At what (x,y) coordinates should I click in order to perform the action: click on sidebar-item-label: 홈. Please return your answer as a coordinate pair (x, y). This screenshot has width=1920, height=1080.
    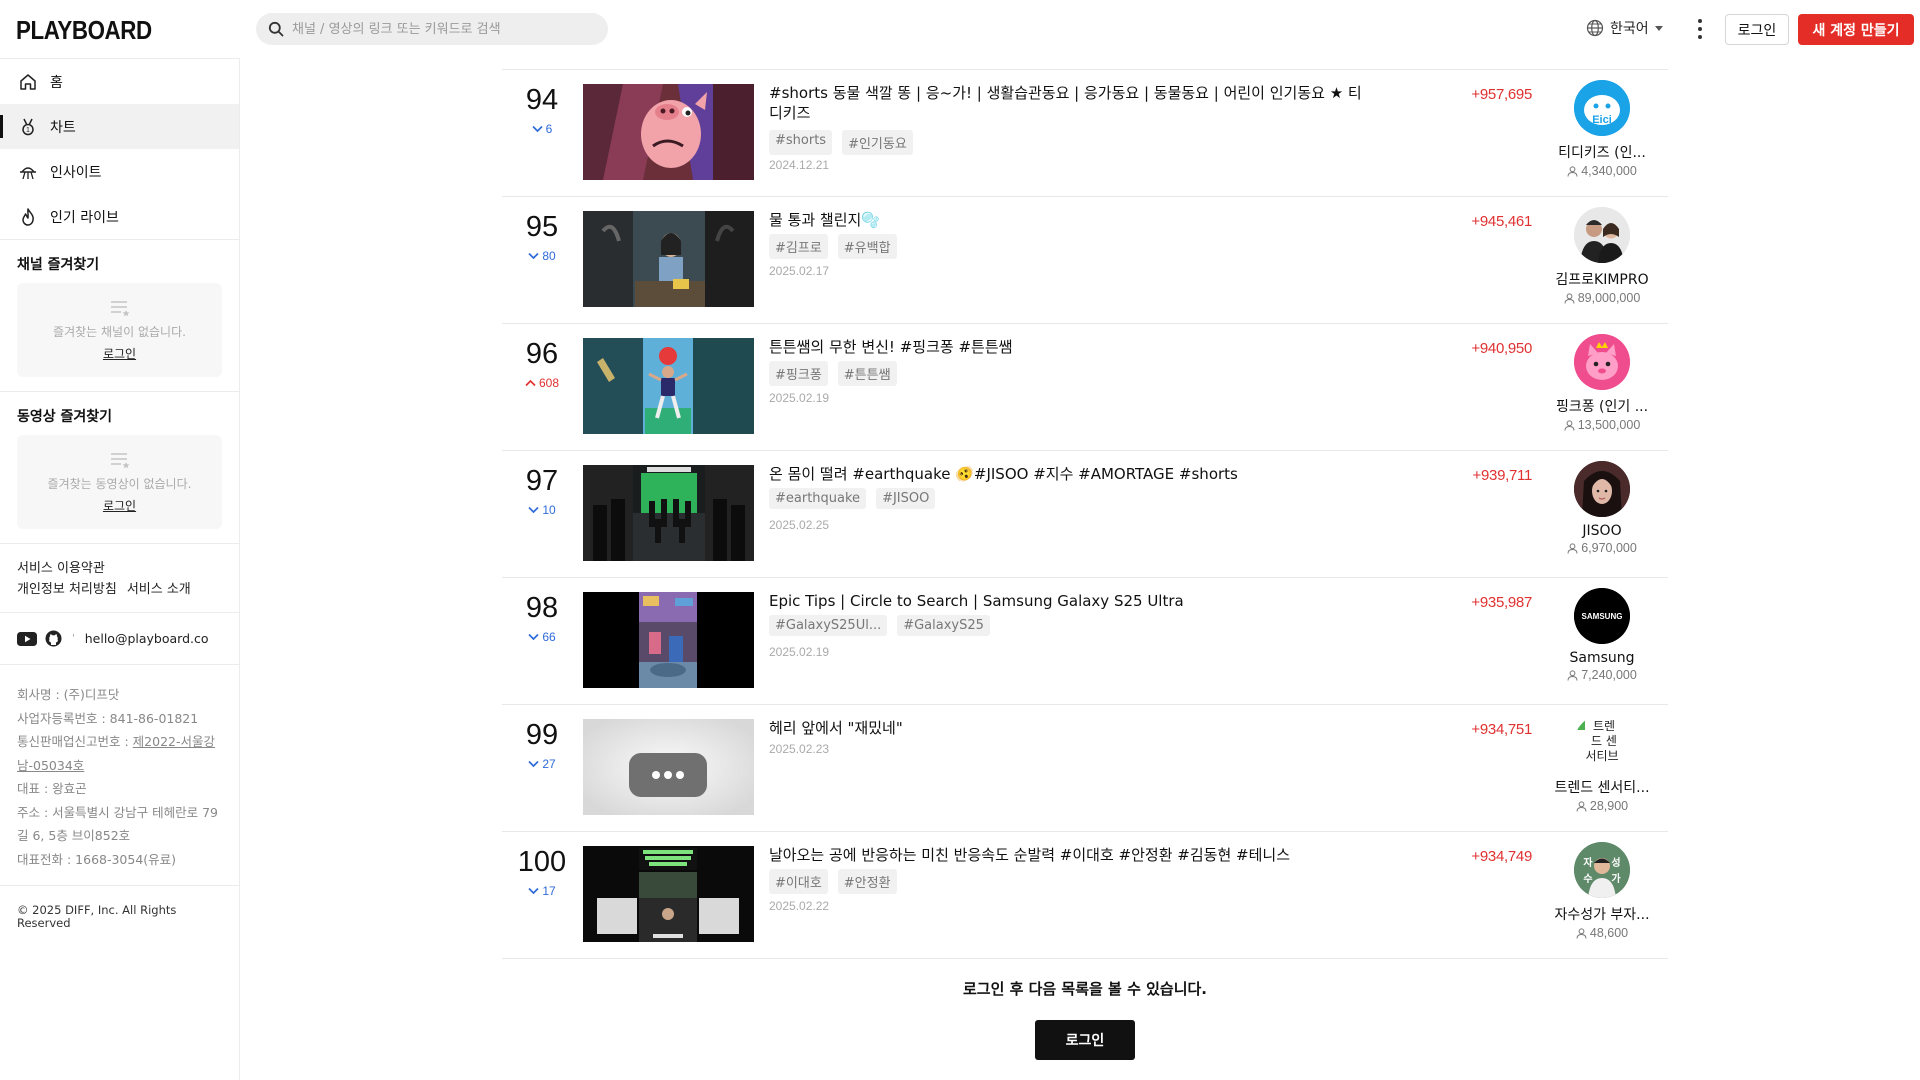
    Looking at the image, I should click on (56, 82).